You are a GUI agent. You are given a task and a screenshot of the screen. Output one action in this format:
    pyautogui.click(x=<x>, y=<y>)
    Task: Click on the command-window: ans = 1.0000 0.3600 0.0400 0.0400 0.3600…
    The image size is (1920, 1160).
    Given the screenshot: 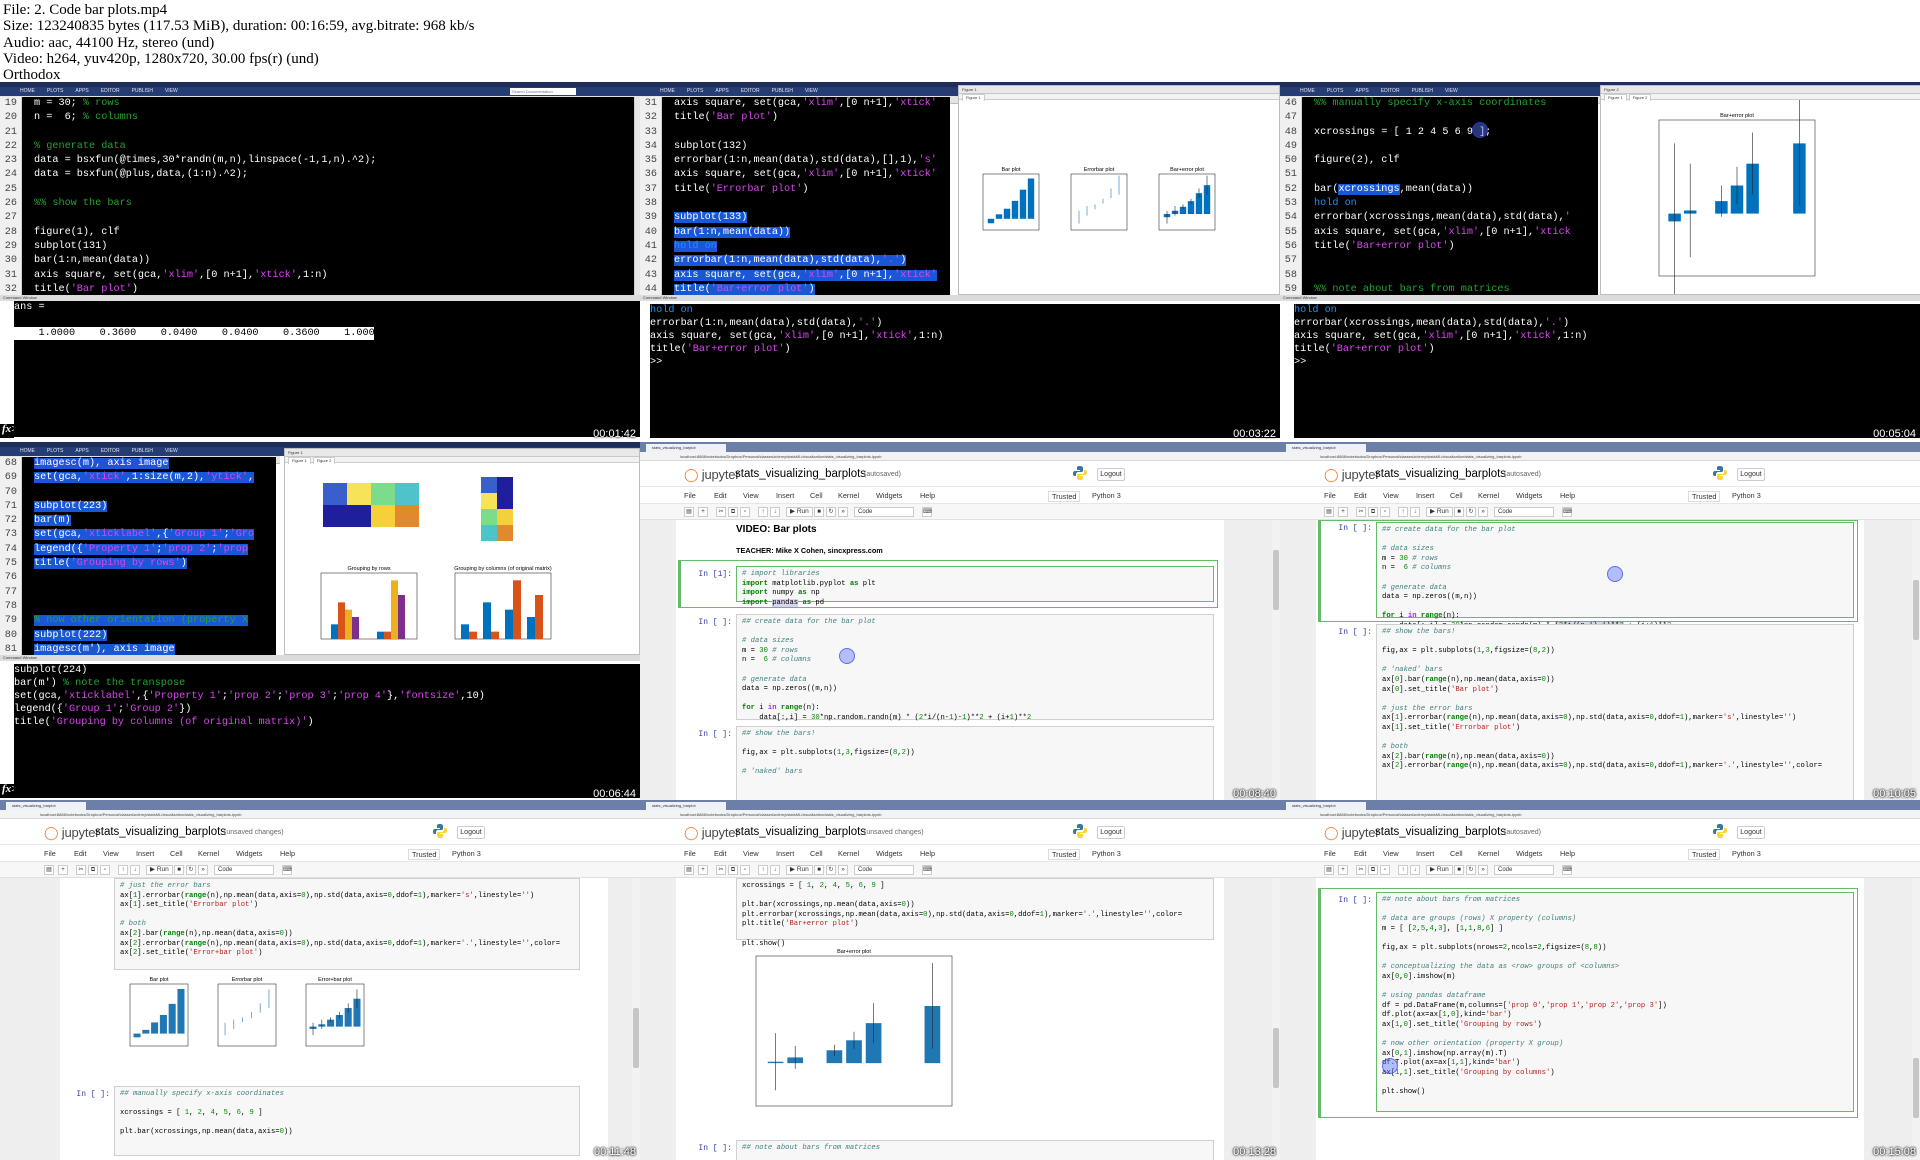 What is the action you would take?
    pyautogui.click(x=327, y=369)
    